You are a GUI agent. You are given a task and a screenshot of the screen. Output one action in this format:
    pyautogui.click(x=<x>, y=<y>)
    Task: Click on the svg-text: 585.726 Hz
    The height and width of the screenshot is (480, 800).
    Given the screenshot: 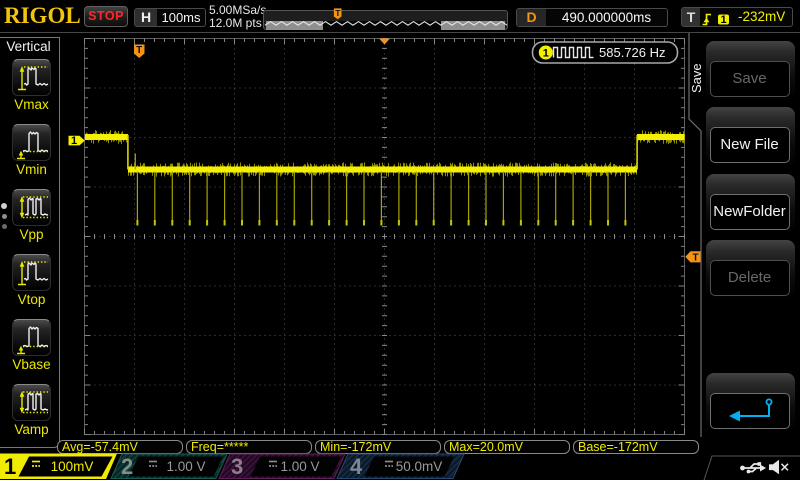 What is the action you would take?
    pyautogui.click(x=632, y=52)
    